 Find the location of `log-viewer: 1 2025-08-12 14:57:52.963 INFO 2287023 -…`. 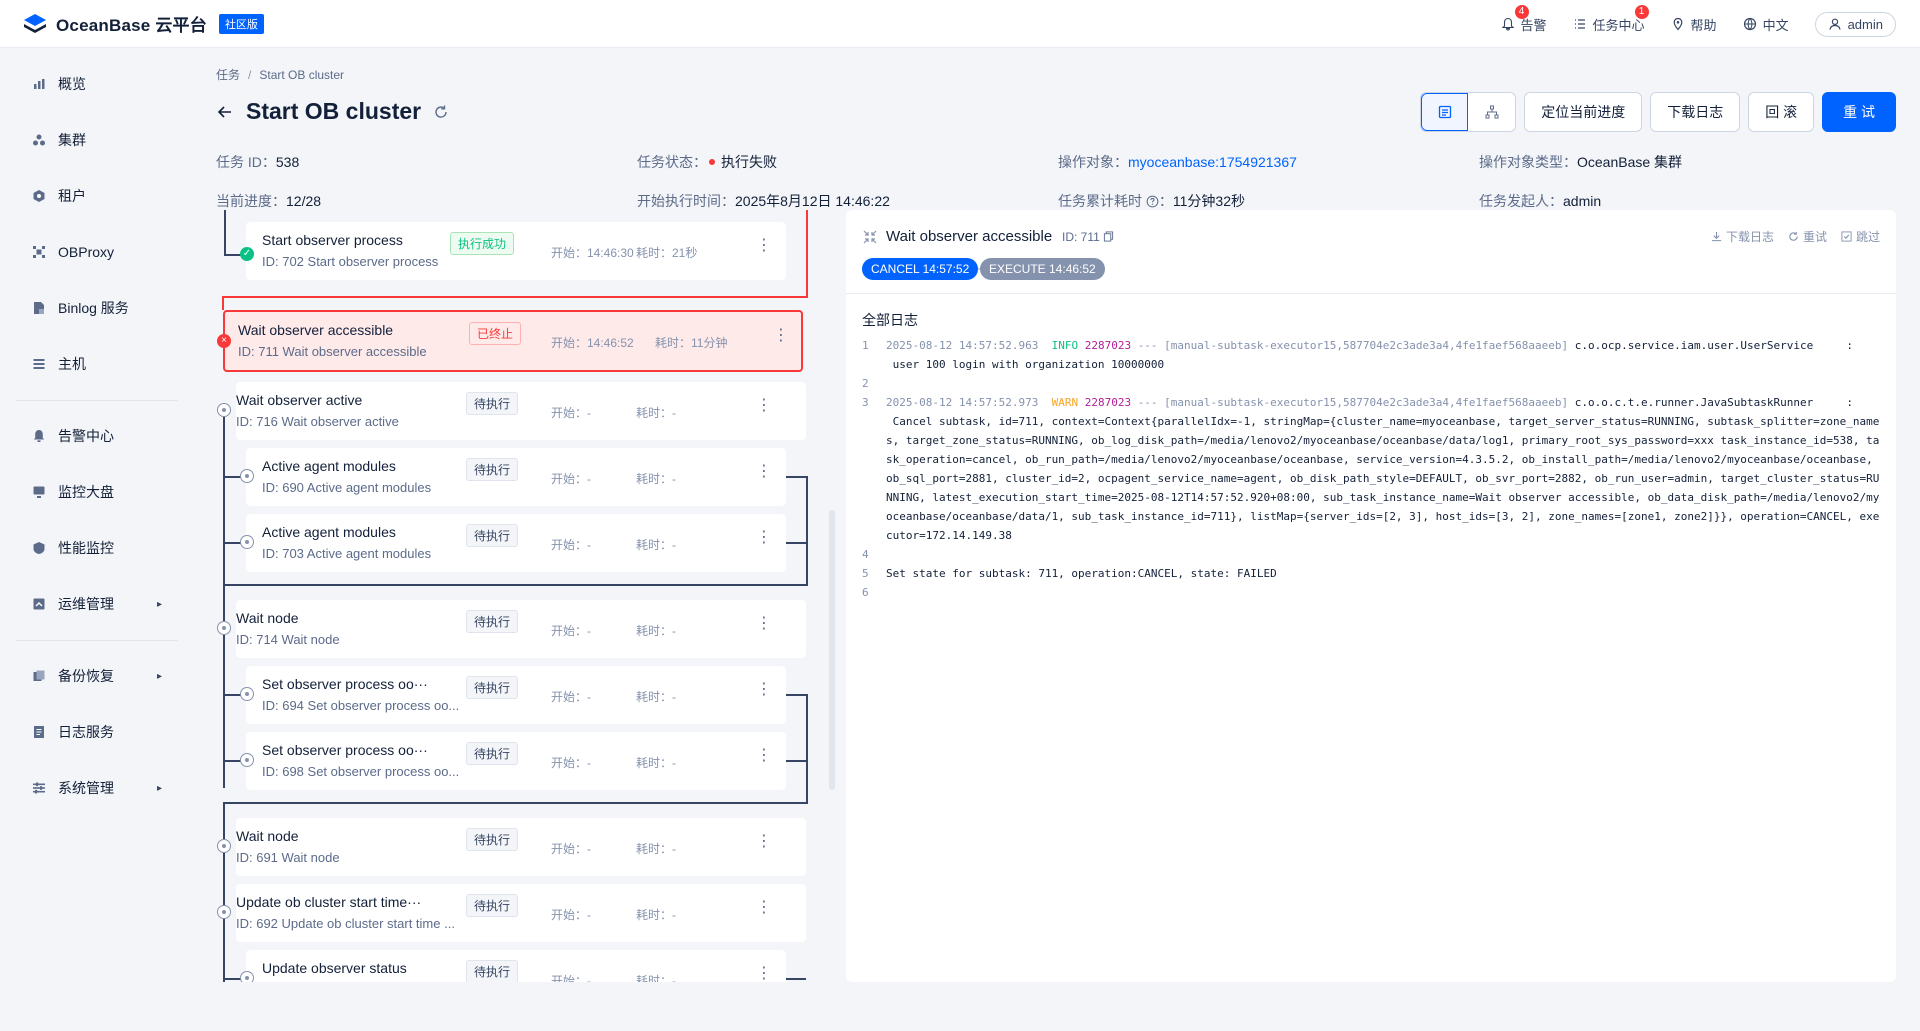

log-viewer: 1 2025-08-12 14:57:52.963 INFO 2287023 -… is located at coordinates (1372, 469).